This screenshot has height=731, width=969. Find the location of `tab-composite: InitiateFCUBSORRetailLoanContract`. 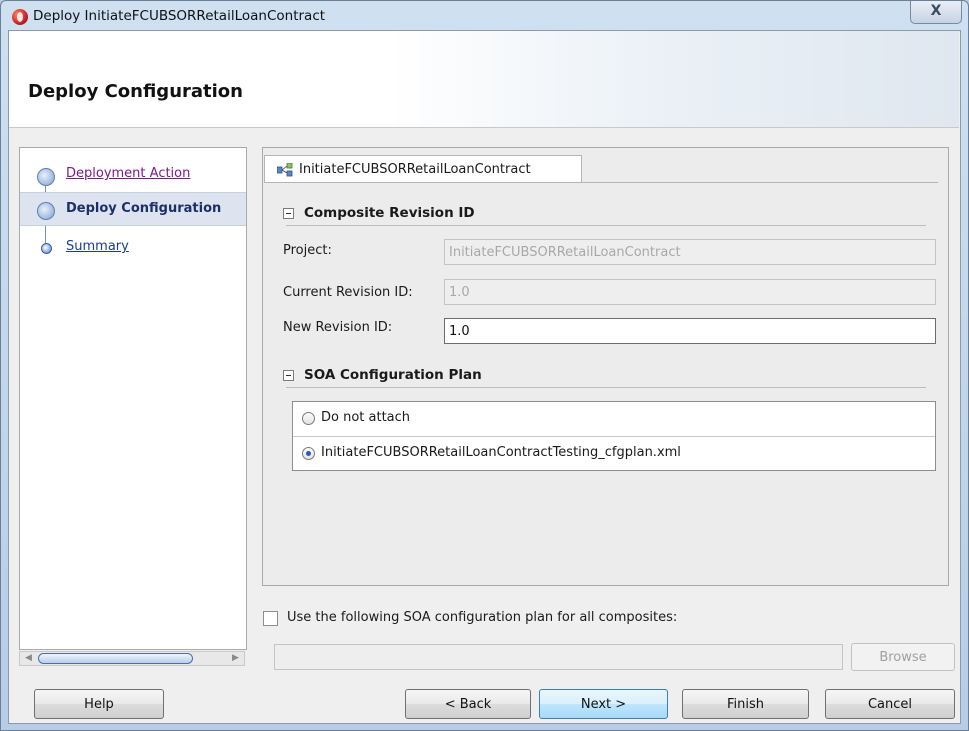

tab-composite: InitiateFCUBSORRetailLoanContract is located at coordinates (423, 169).